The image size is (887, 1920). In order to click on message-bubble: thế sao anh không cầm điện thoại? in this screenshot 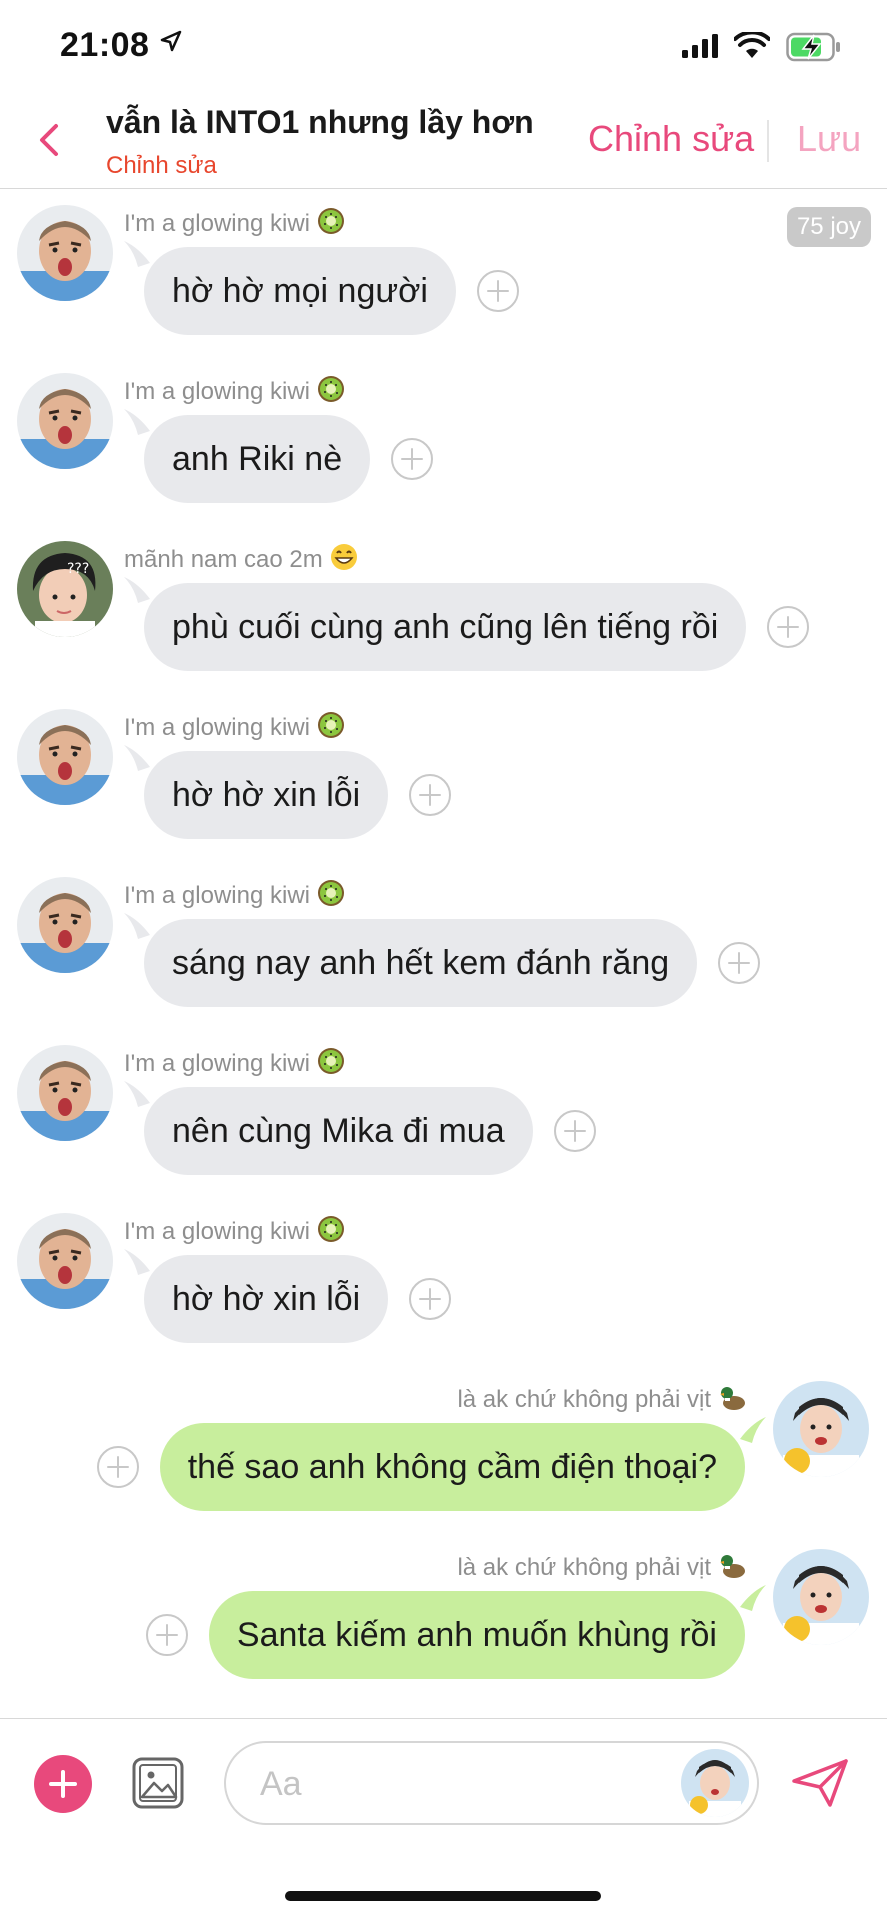, I will do `click(452, 1467)`.